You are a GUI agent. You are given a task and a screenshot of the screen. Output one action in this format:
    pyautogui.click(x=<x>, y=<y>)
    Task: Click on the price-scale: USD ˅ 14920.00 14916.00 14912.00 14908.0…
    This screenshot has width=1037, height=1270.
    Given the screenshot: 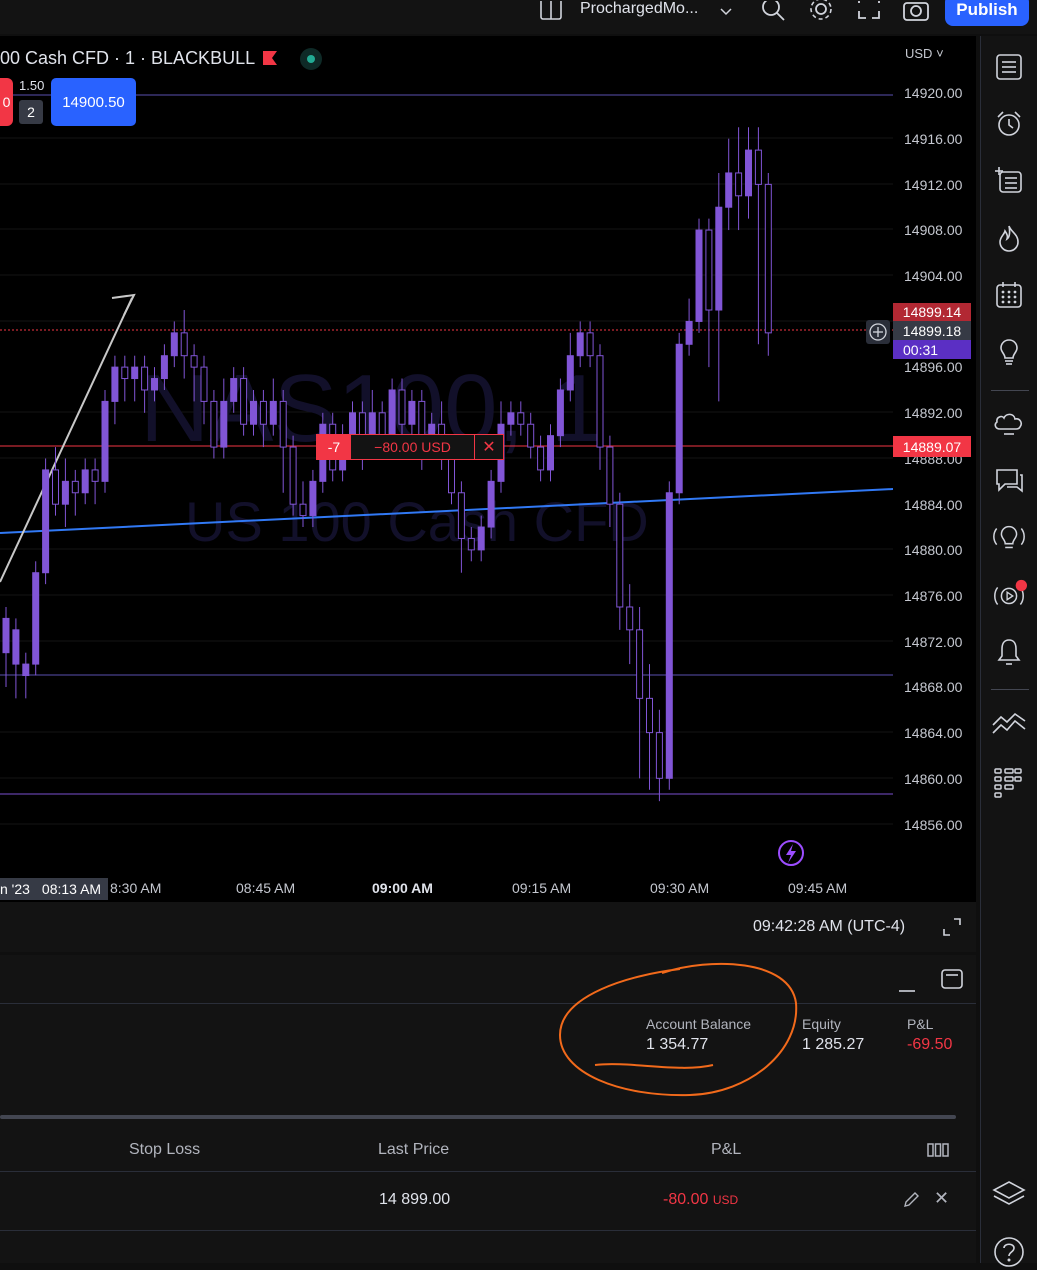 What is the action you would take?
    pyautogui.click(x=934, y=469)
    